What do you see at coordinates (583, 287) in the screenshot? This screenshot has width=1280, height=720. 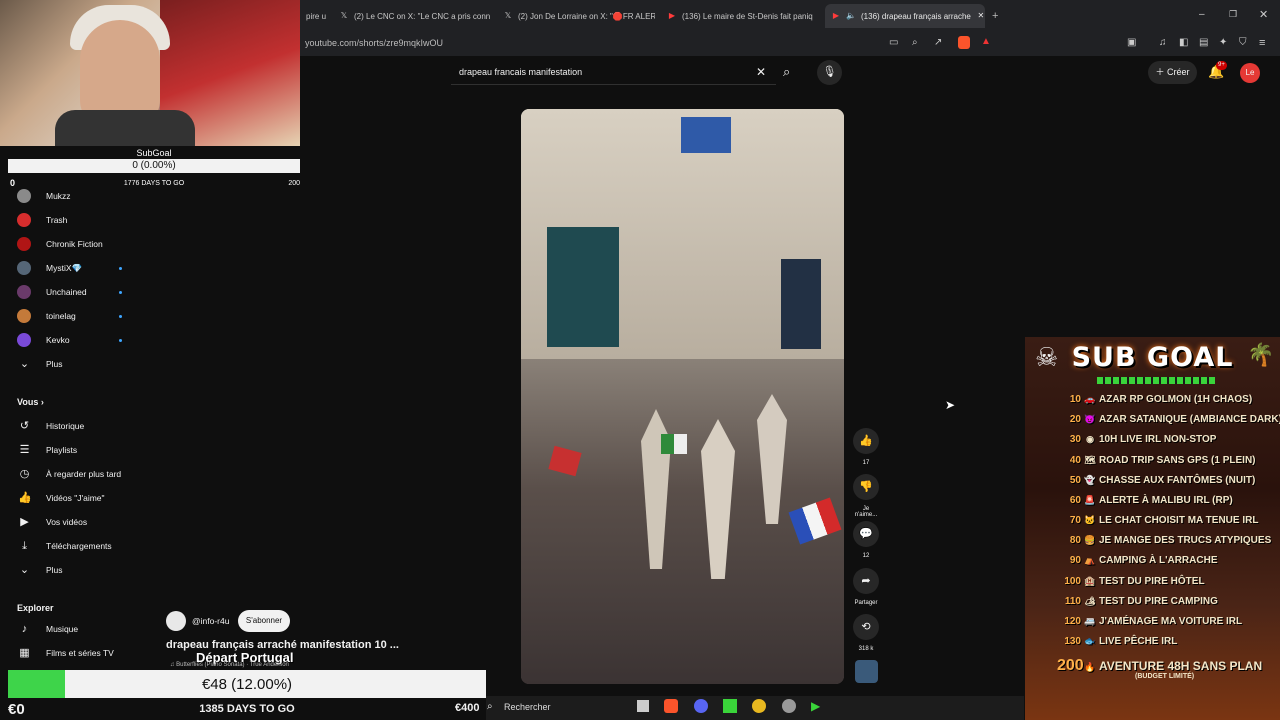 I see `door-left` at bounding box center [583, 287].